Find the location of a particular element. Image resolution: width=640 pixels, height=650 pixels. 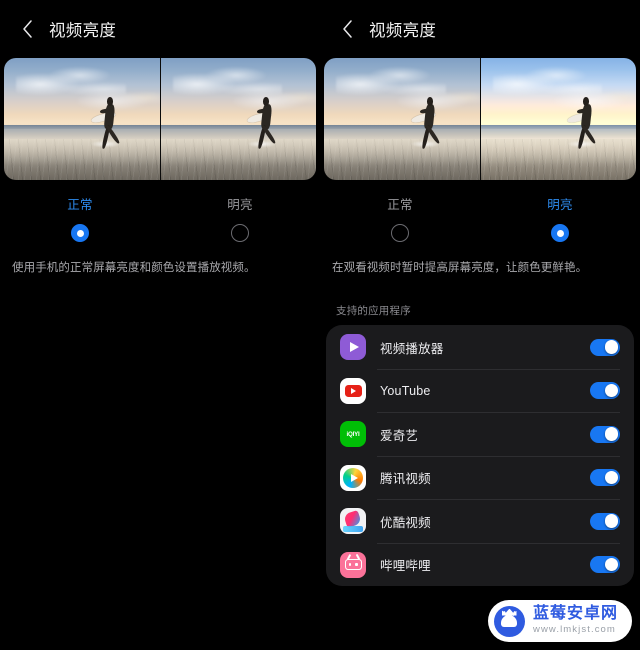

watermark-text: 蓝莓安卓网 www.lmkjst.com is located at coordinates (575, 620).